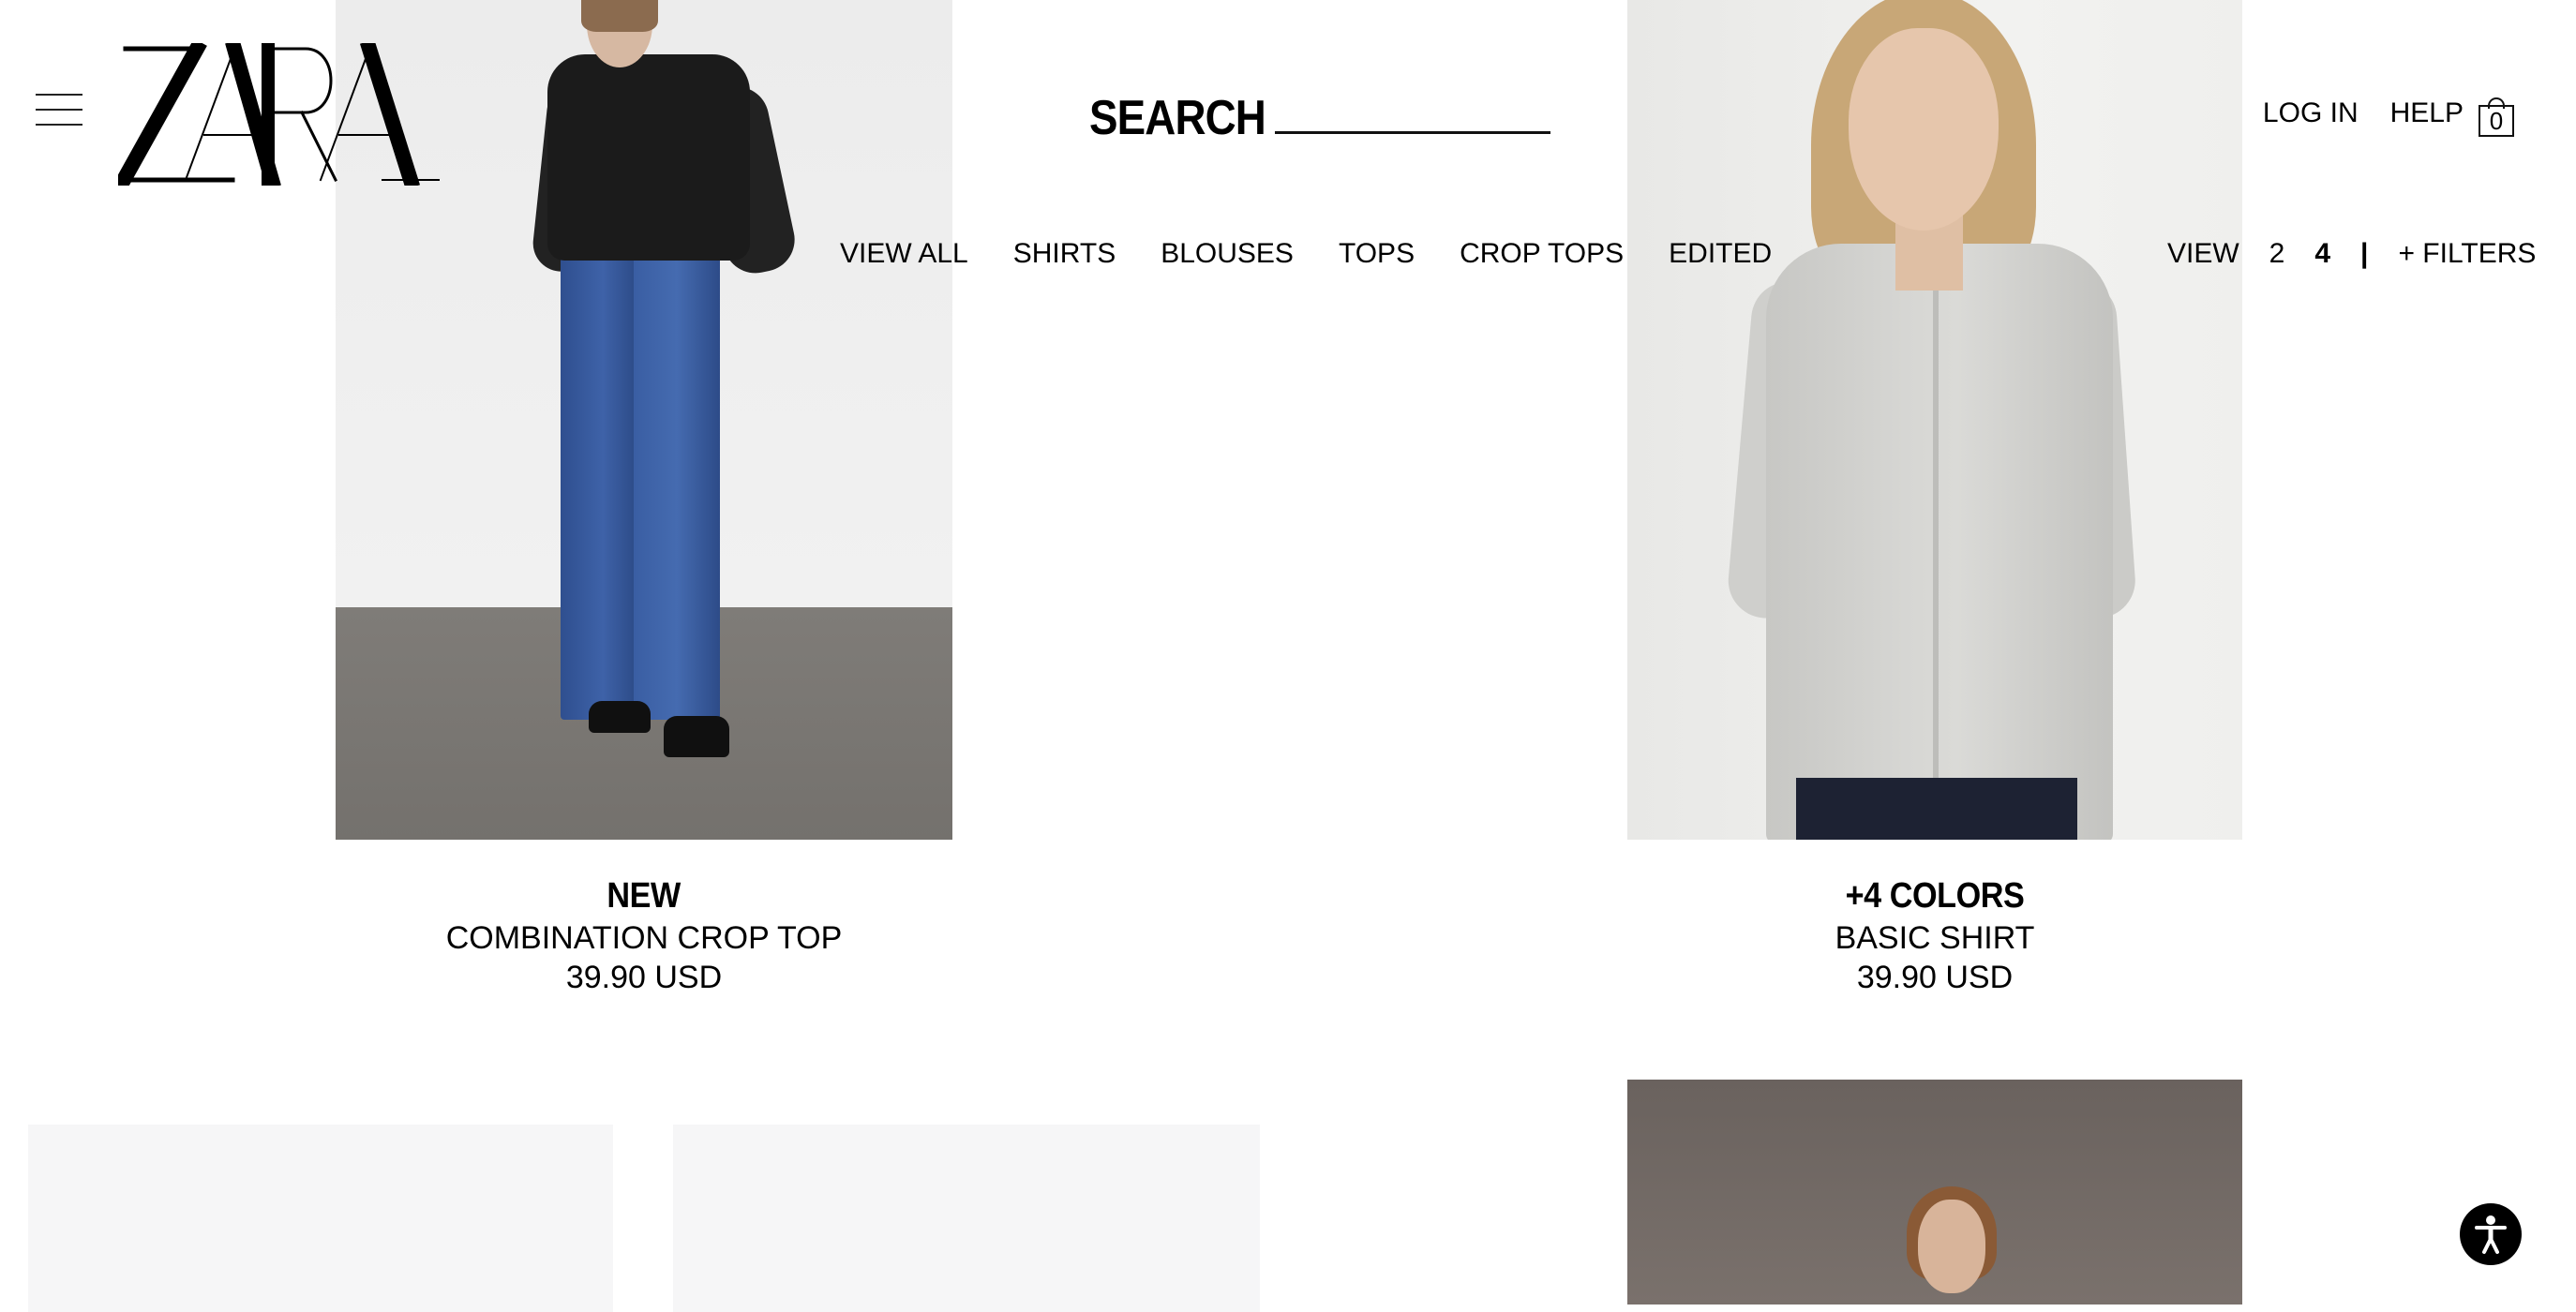 This screenshot has height=1312, width=2576. I want to click on model-shirt, so click(1939, 542).